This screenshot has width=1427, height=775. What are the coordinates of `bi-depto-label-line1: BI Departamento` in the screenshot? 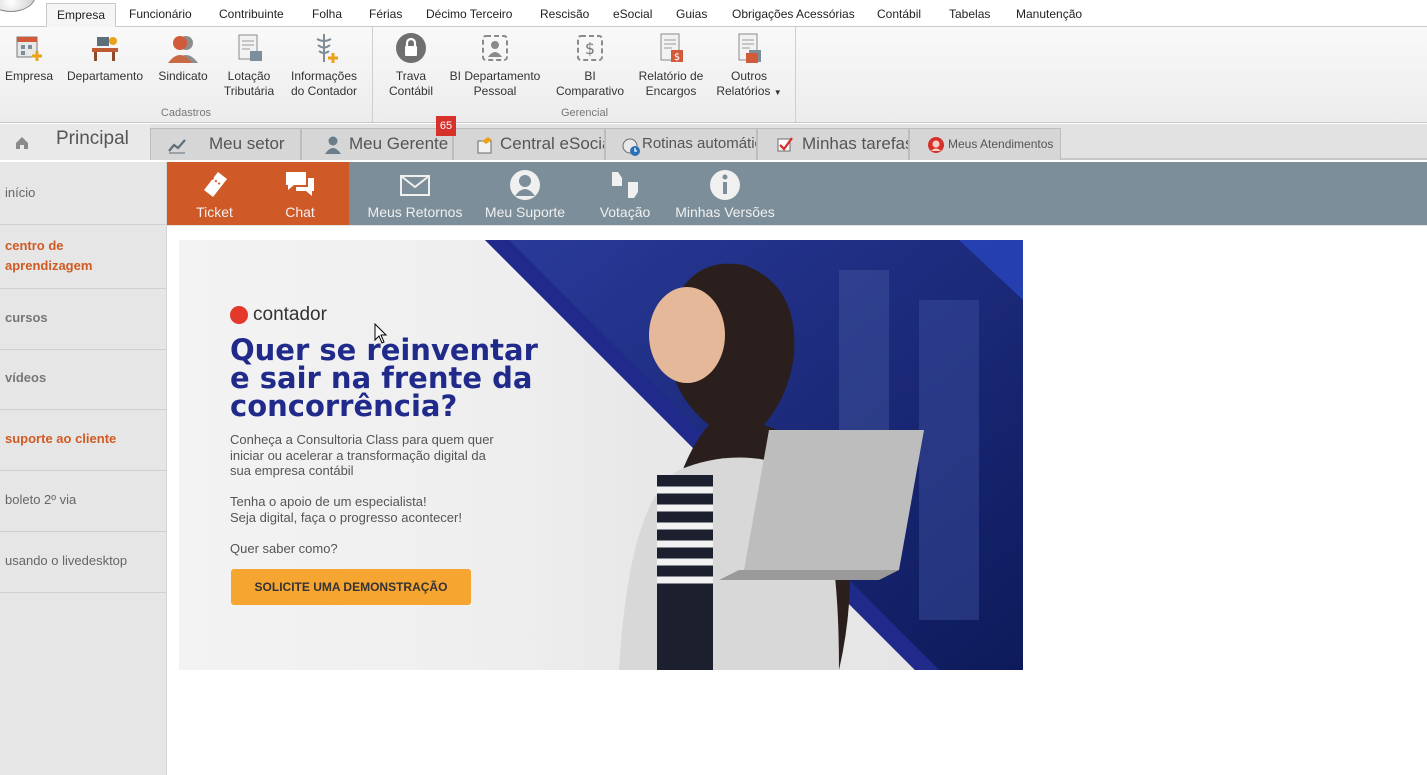 It's located at (495, 76).